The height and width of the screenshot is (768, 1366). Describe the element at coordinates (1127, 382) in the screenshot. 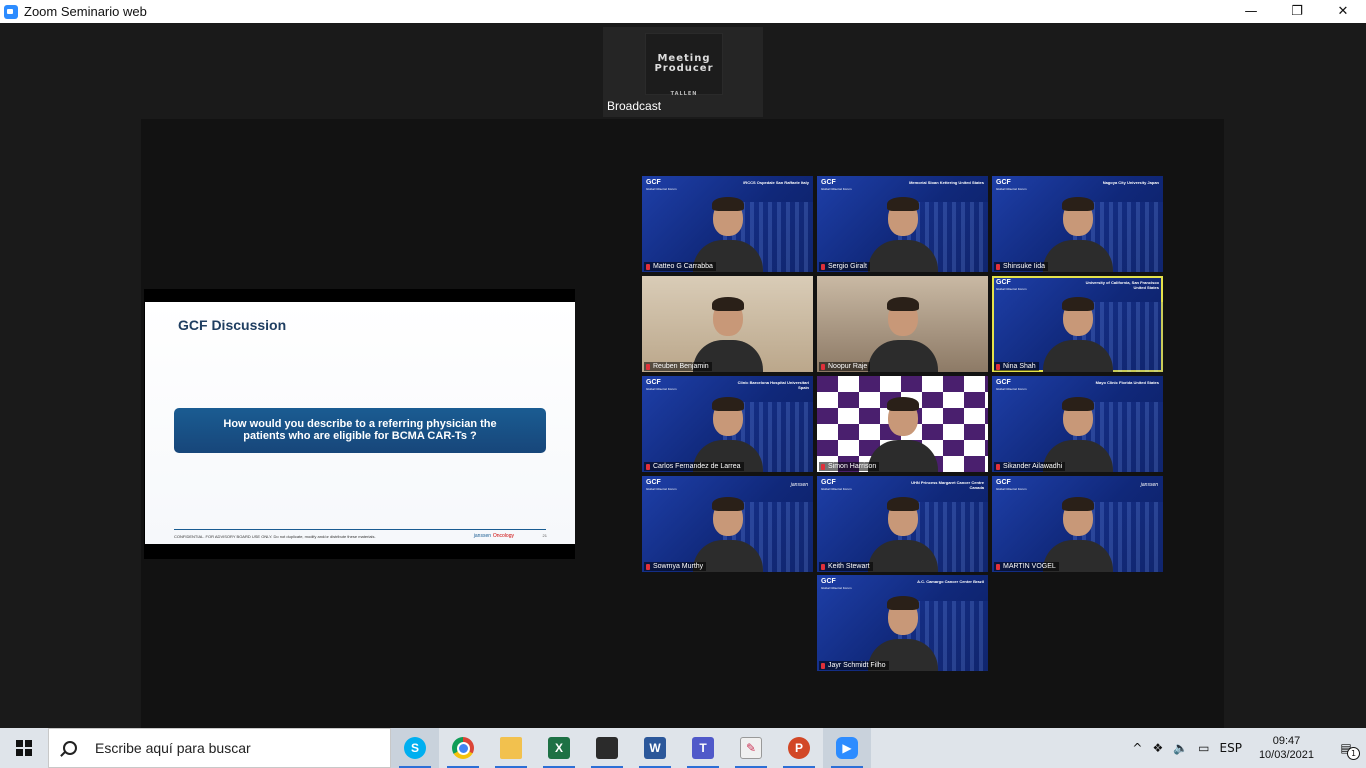

I see `institution-label: Mayo Clinic Florida United States` at that location.